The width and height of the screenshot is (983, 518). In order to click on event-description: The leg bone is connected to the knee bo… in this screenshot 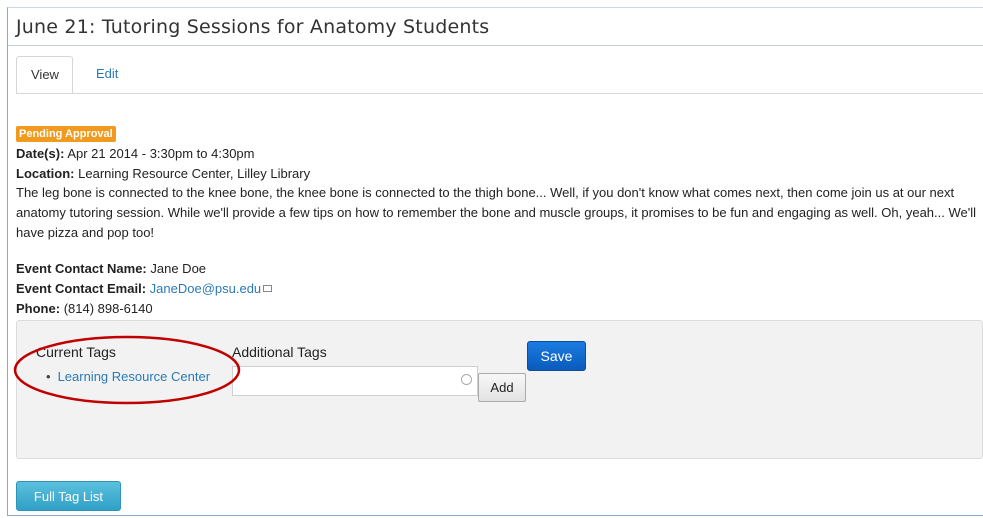, I will do `click(496, 212)`.